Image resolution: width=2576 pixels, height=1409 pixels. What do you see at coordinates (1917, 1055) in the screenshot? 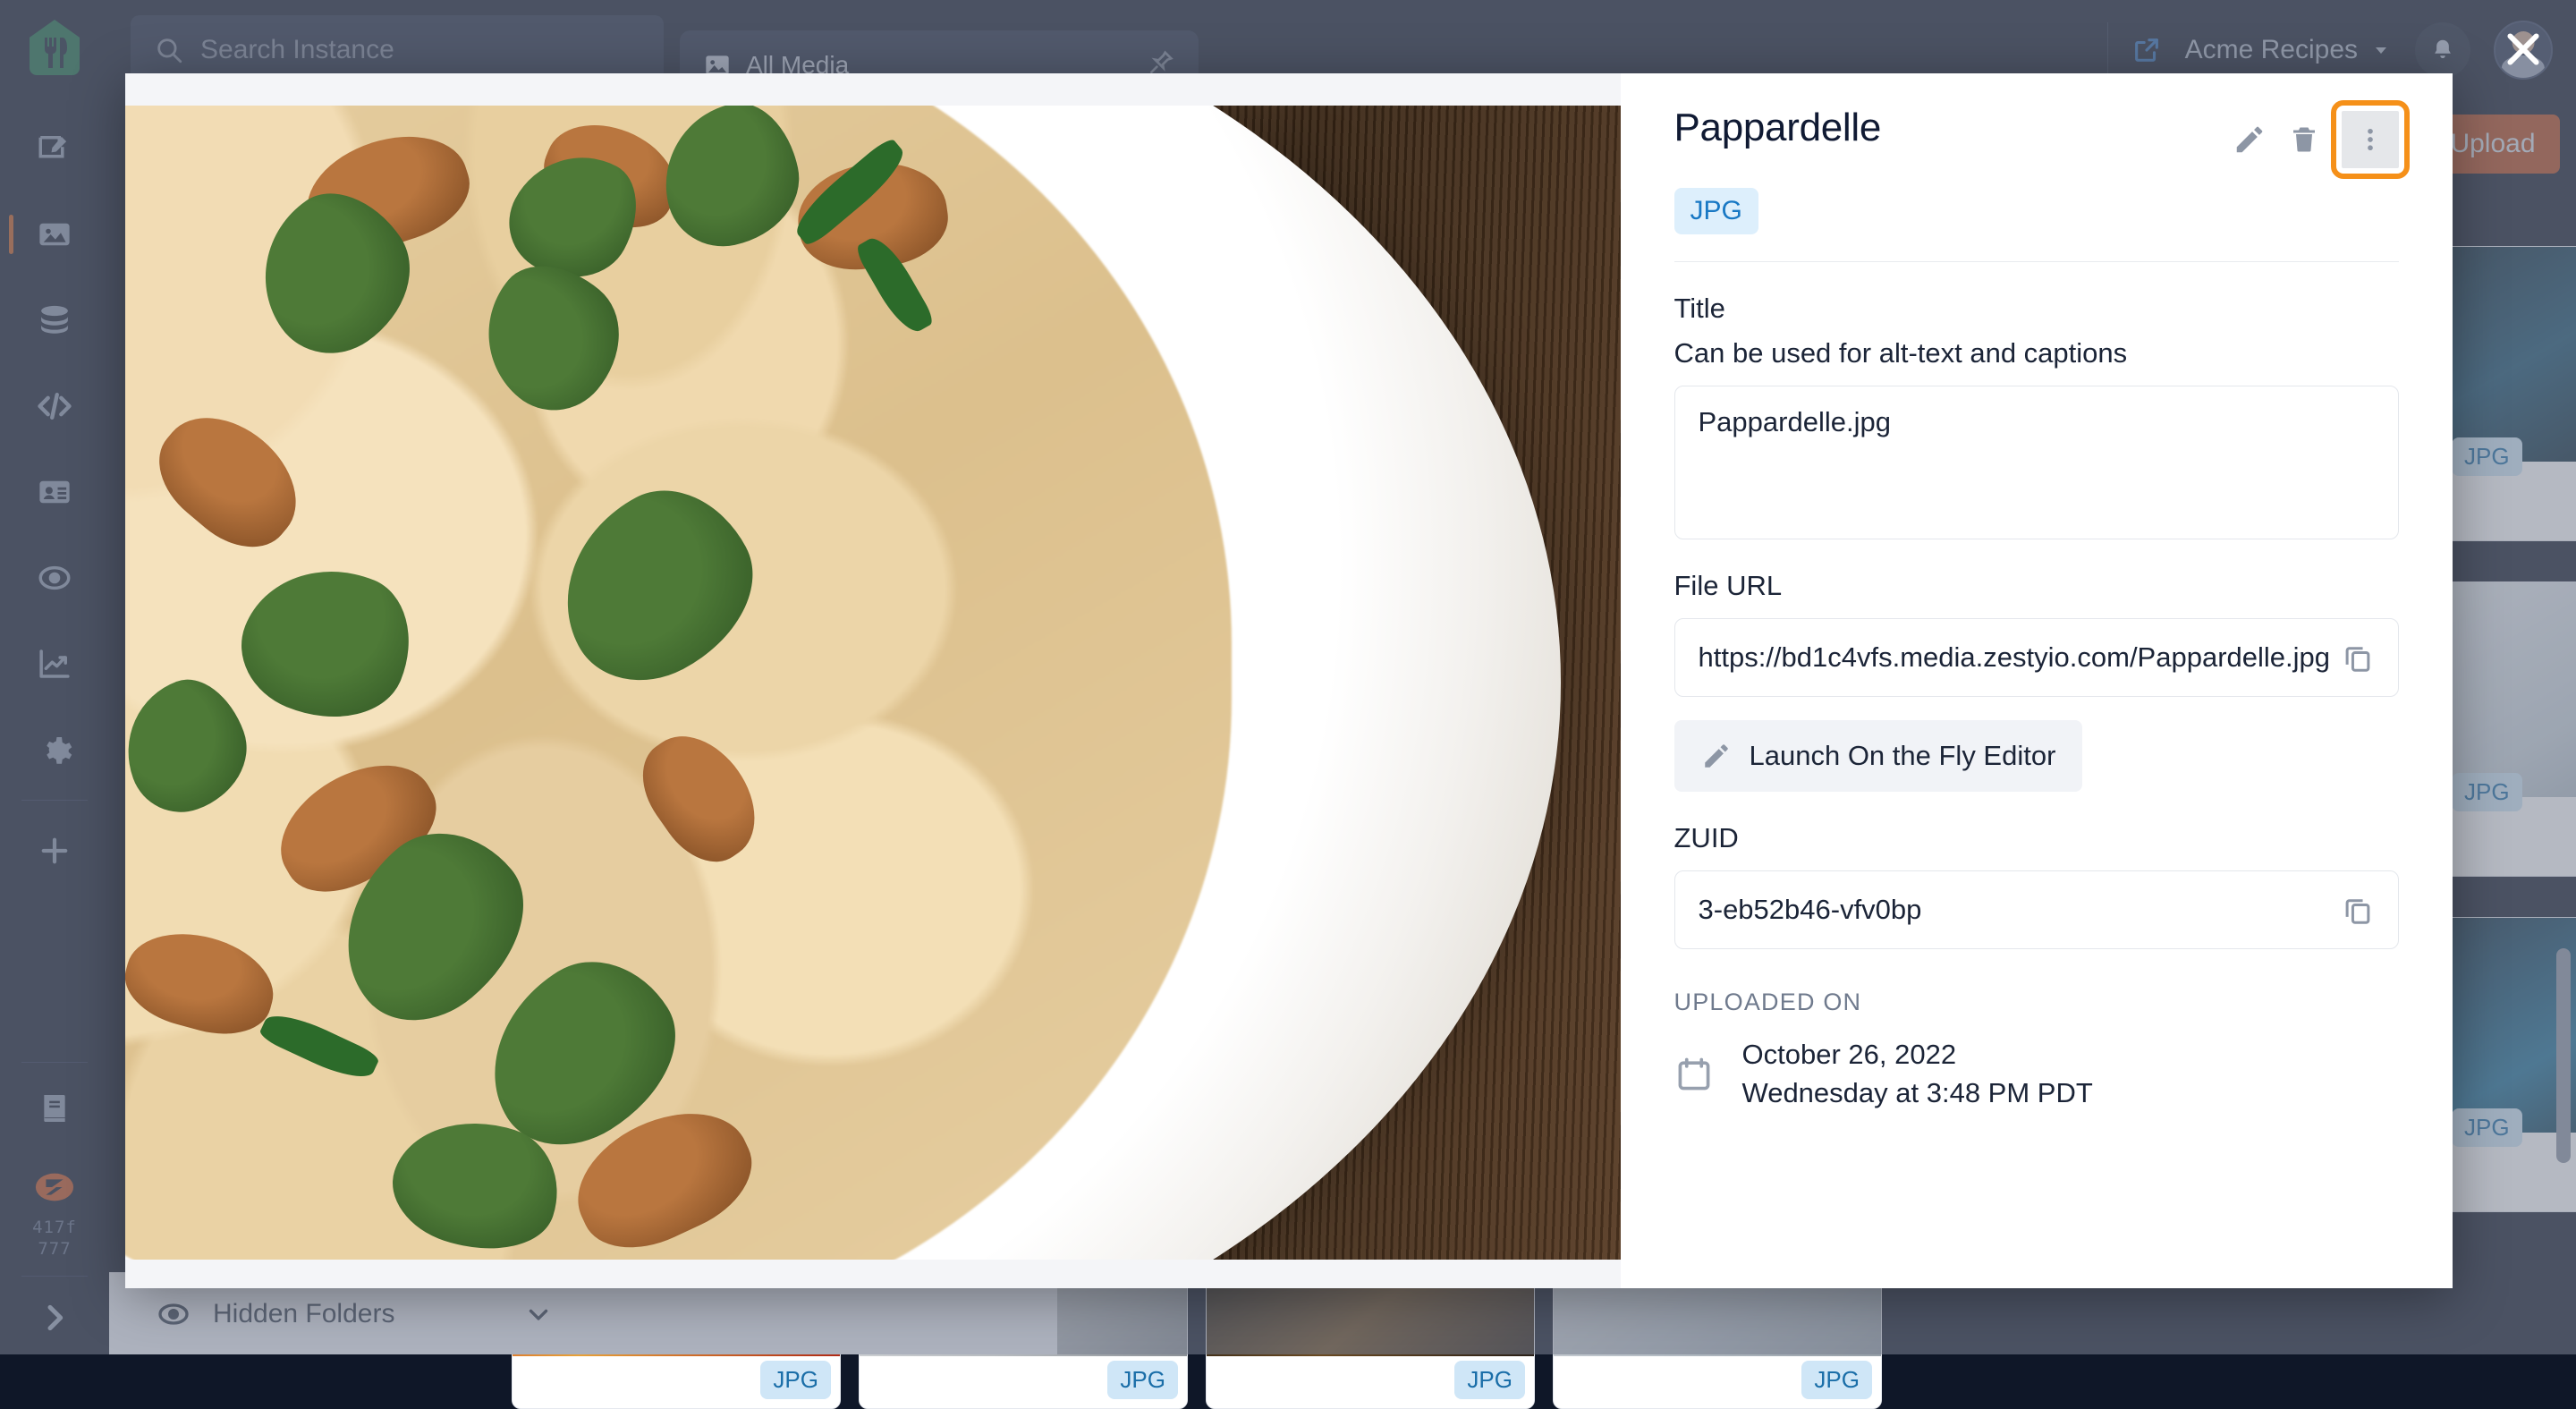
I see `uploaded-date: October 26, 2022` at bounding box center [1917, 1055].